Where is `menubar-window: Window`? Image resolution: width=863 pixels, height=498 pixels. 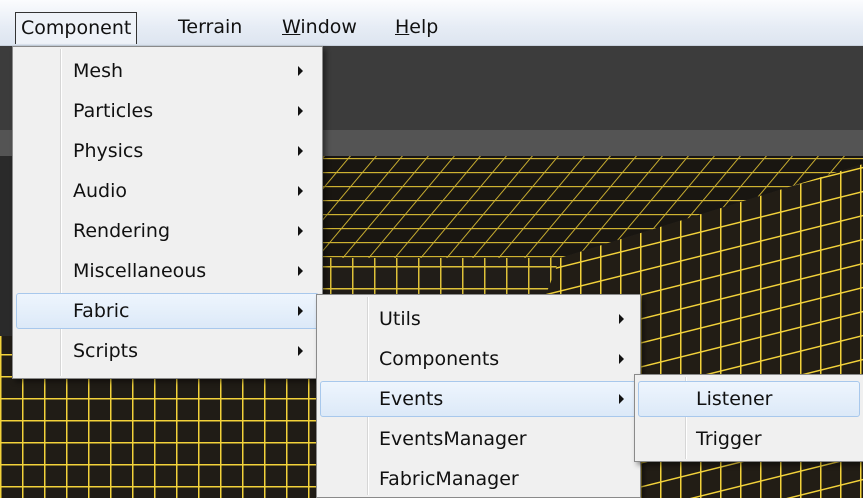 menubar-window: Window is located at coordinates (319, 28).